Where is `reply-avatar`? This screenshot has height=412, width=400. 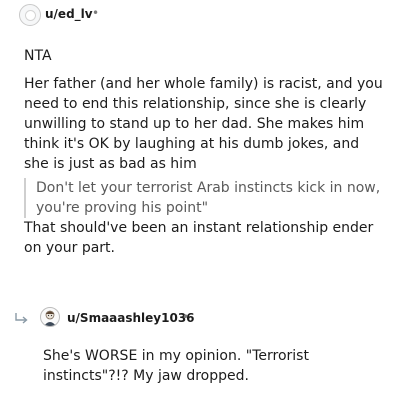
reply-avatar is located at coordinates (50, 317).